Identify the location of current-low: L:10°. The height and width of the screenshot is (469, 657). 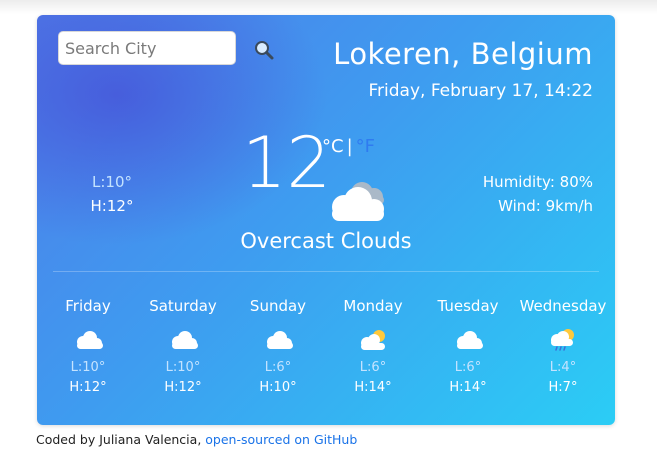
(112, 182).